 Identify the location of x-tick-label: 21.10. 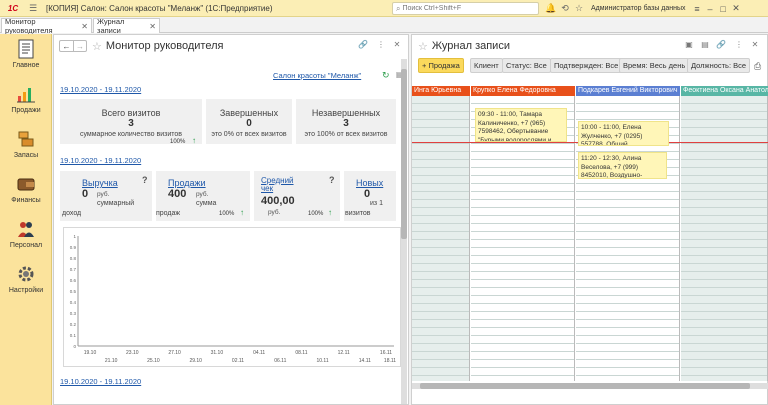
(111, 361).